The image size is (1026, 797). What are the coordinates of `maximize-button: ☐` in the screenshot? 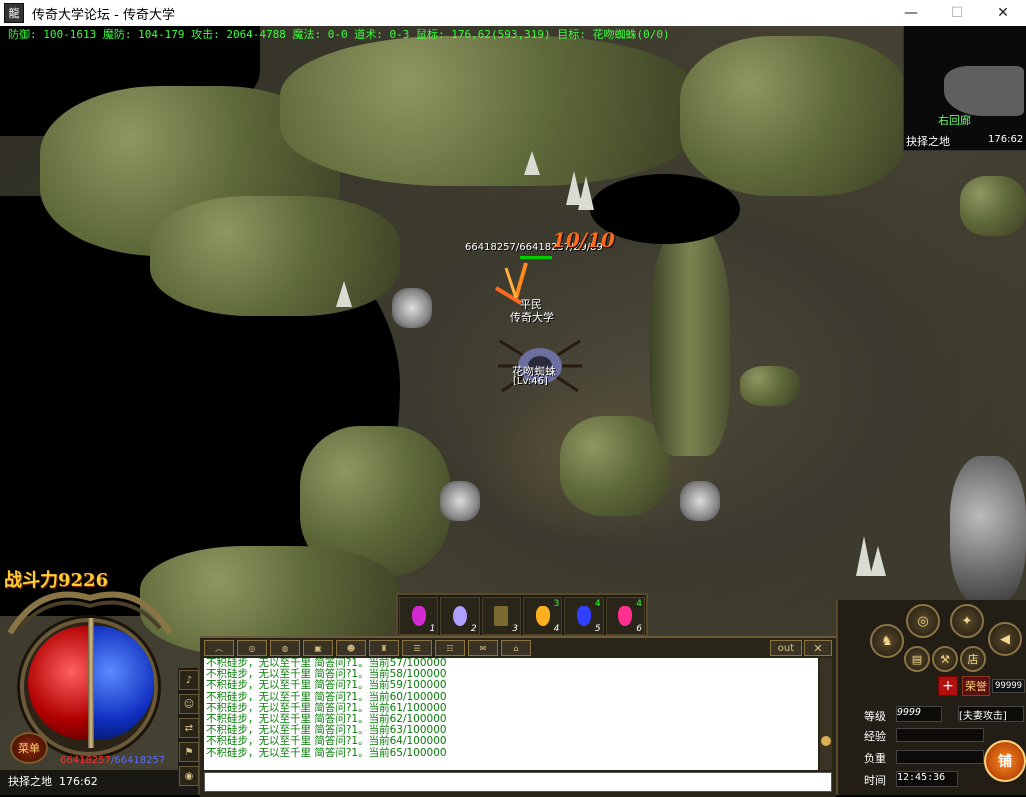 It's located at (957, 13).